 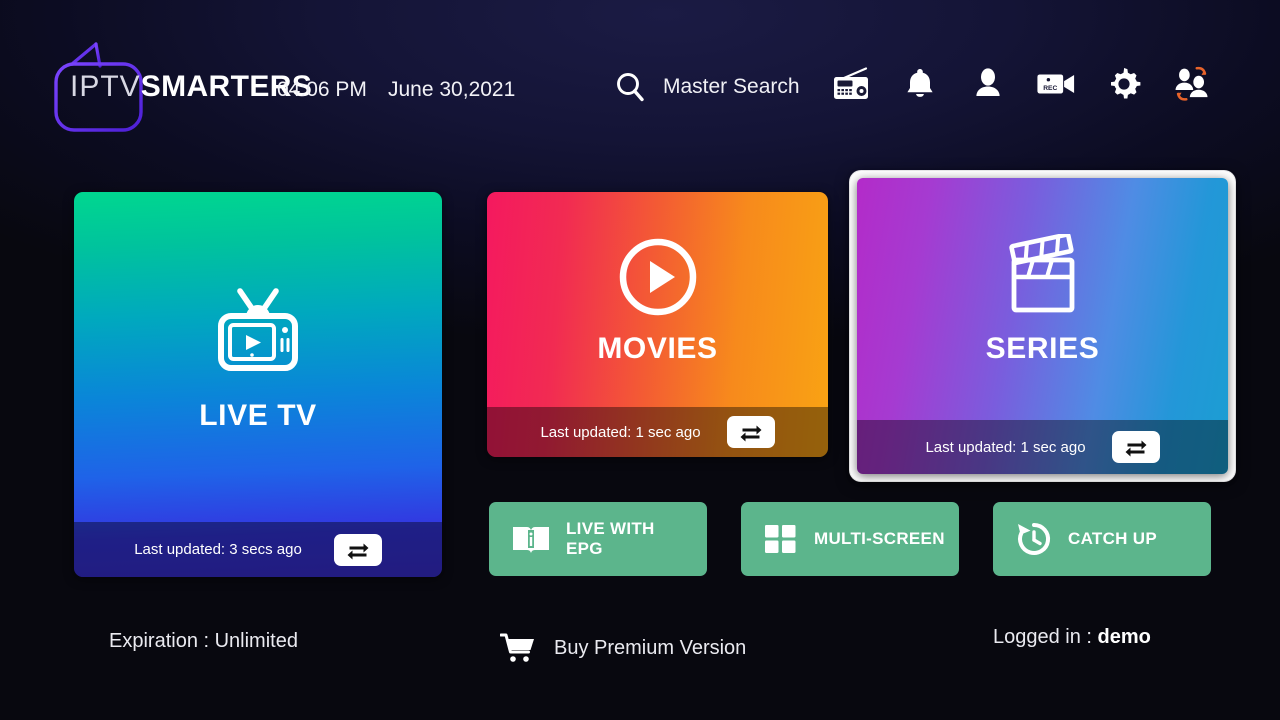 I want to click on button-multi-screen: MULTI-SCREEN, so click(x=850, y=539).